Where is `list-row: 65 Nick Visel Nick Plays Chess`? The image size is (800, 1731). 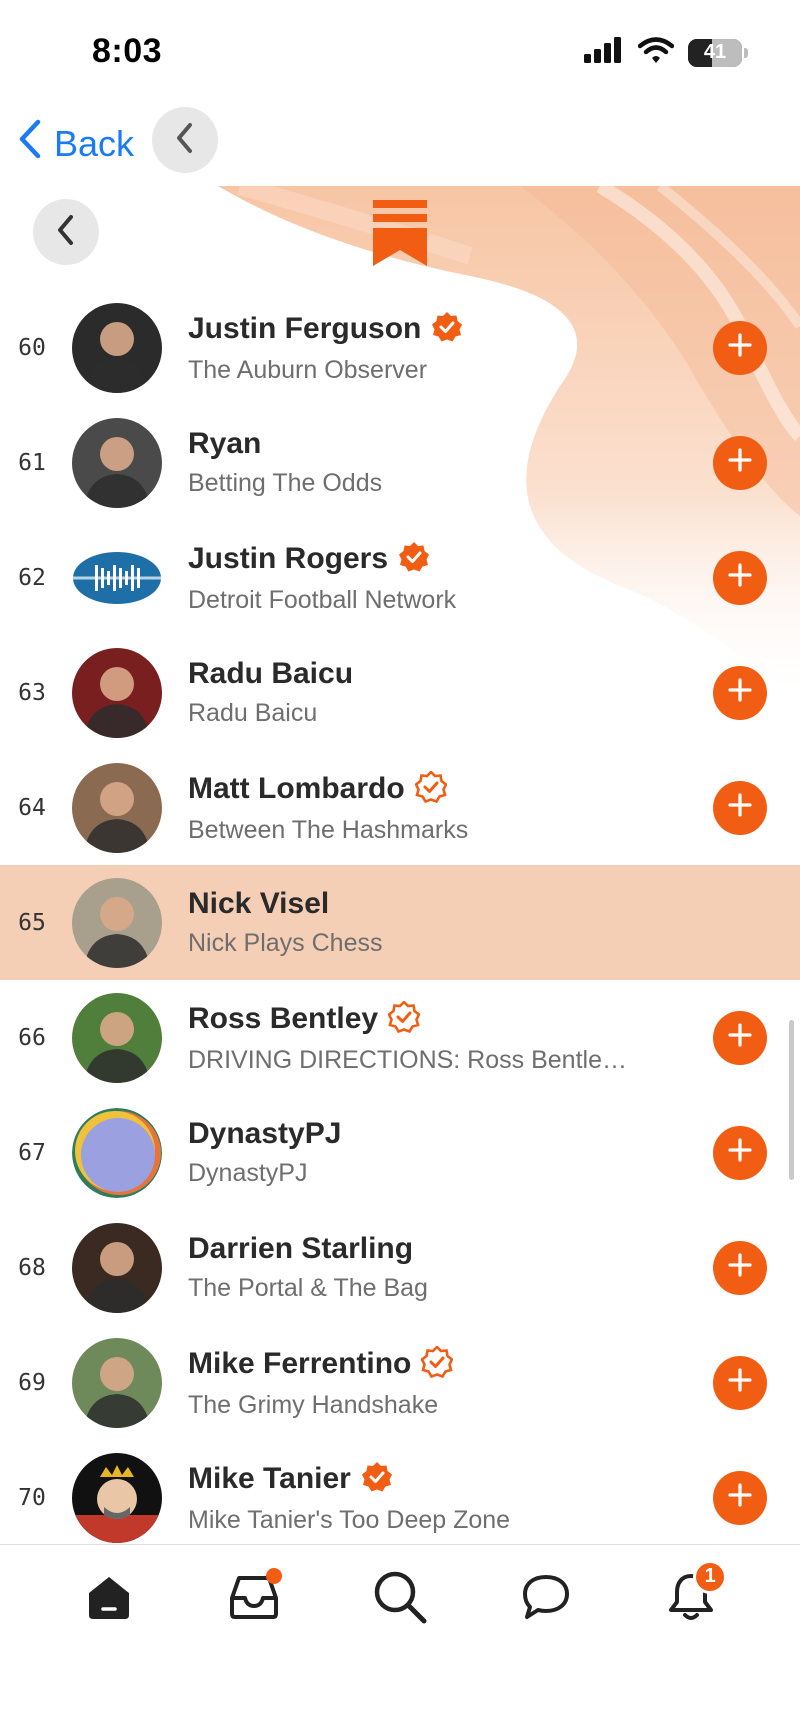
list-row: 65 Nick Visel Nick Plays Chess is located at coordinates (400, 922).